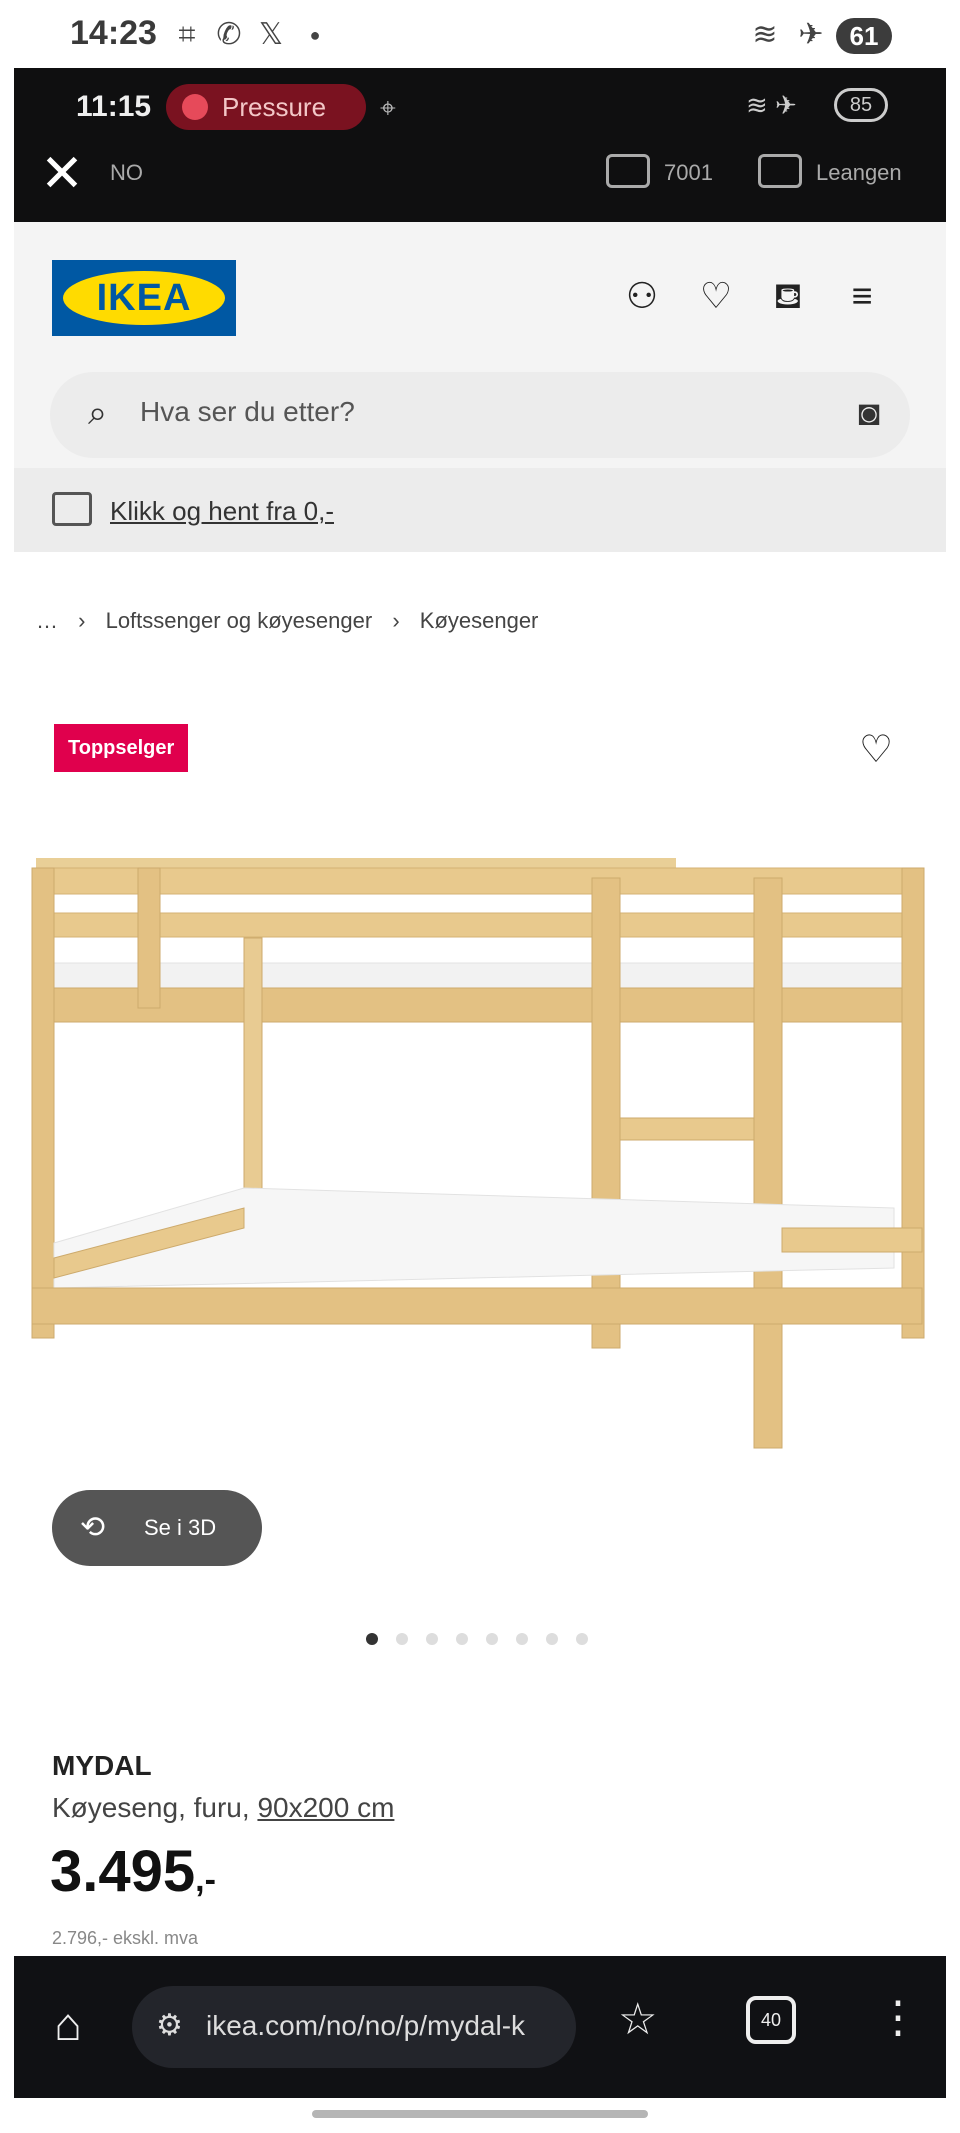 The height and width of the screenshot is (2133, 960). I want to click on favourites-icon: ♡, so click(716, 296).